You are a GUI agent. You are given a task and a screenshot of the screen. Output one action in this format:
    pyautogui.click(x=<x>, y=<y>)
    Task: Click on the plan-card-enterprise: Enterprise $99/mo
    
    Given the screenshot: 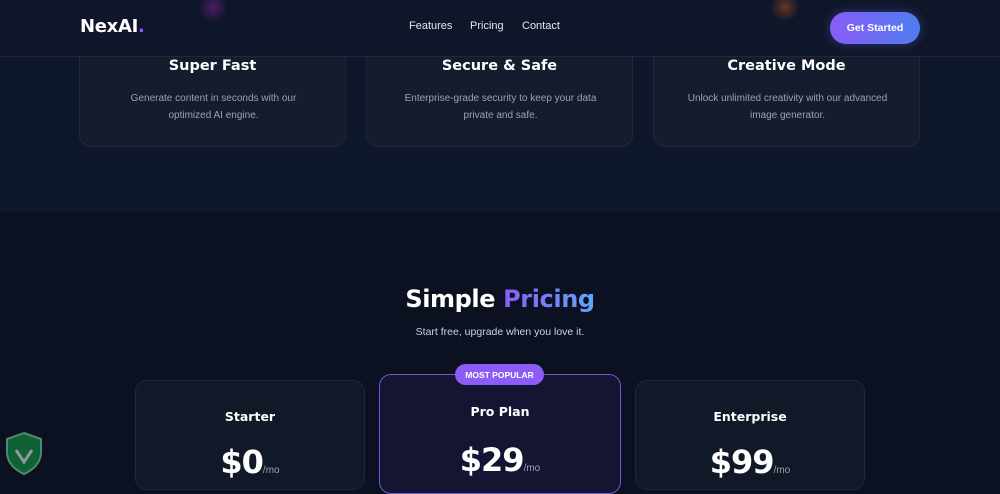 What is the action you would take?
    pyautogui.click(x=750, y=435)
    